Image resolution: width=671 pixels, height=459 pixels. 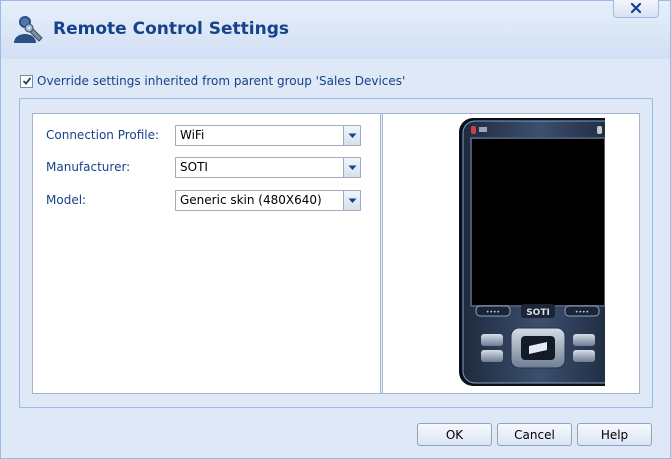 I want to click on checkmark-icon, so click(x=26, y=81).